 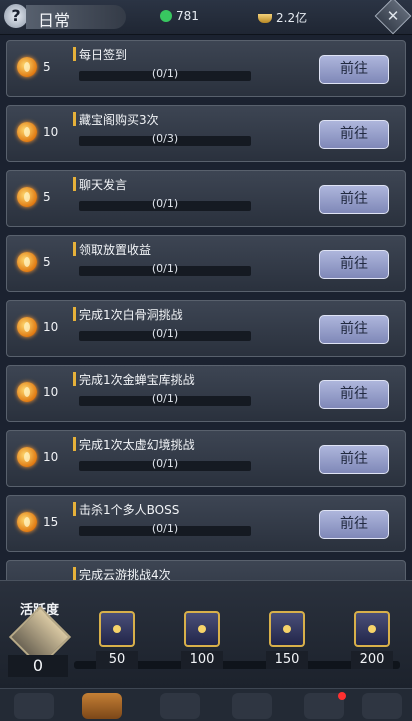 I want to click on jade-resource: 781, so click(x=179, y=16).